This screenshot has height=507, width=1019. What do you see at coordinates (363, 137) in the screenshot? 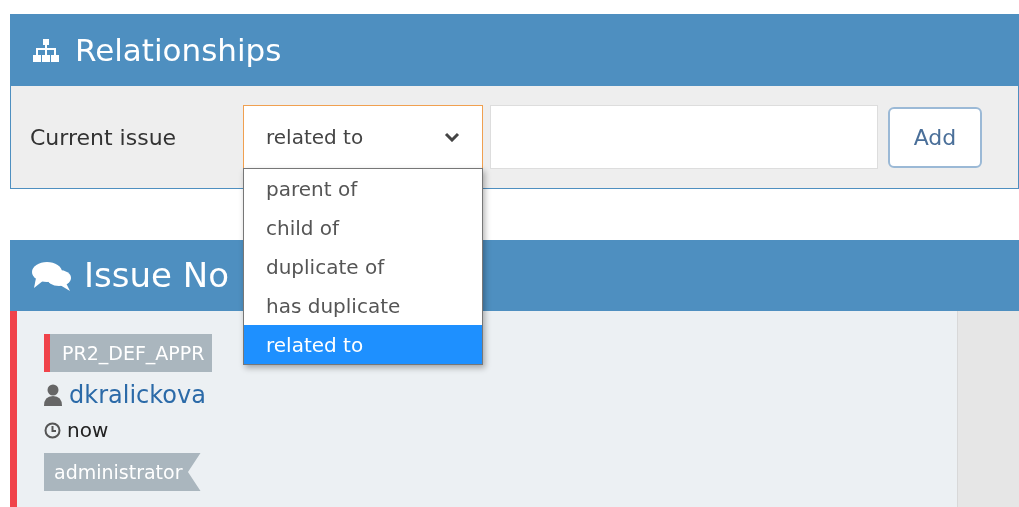
I see `relation-select: related to` at bounding box center [363, 137].